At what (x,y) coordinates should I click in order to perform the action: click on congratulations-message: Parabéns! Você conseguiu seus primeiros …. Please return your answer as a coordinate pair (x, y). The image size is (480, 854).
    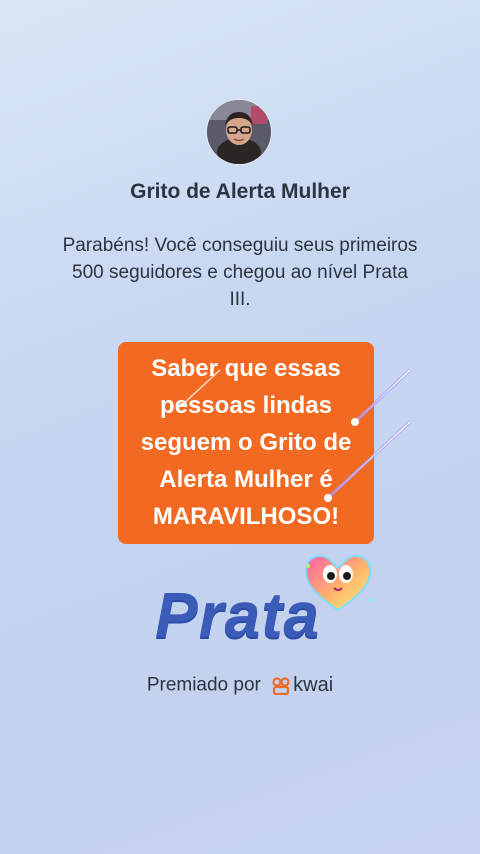
    Looking at the image, I should click on (240, 272).